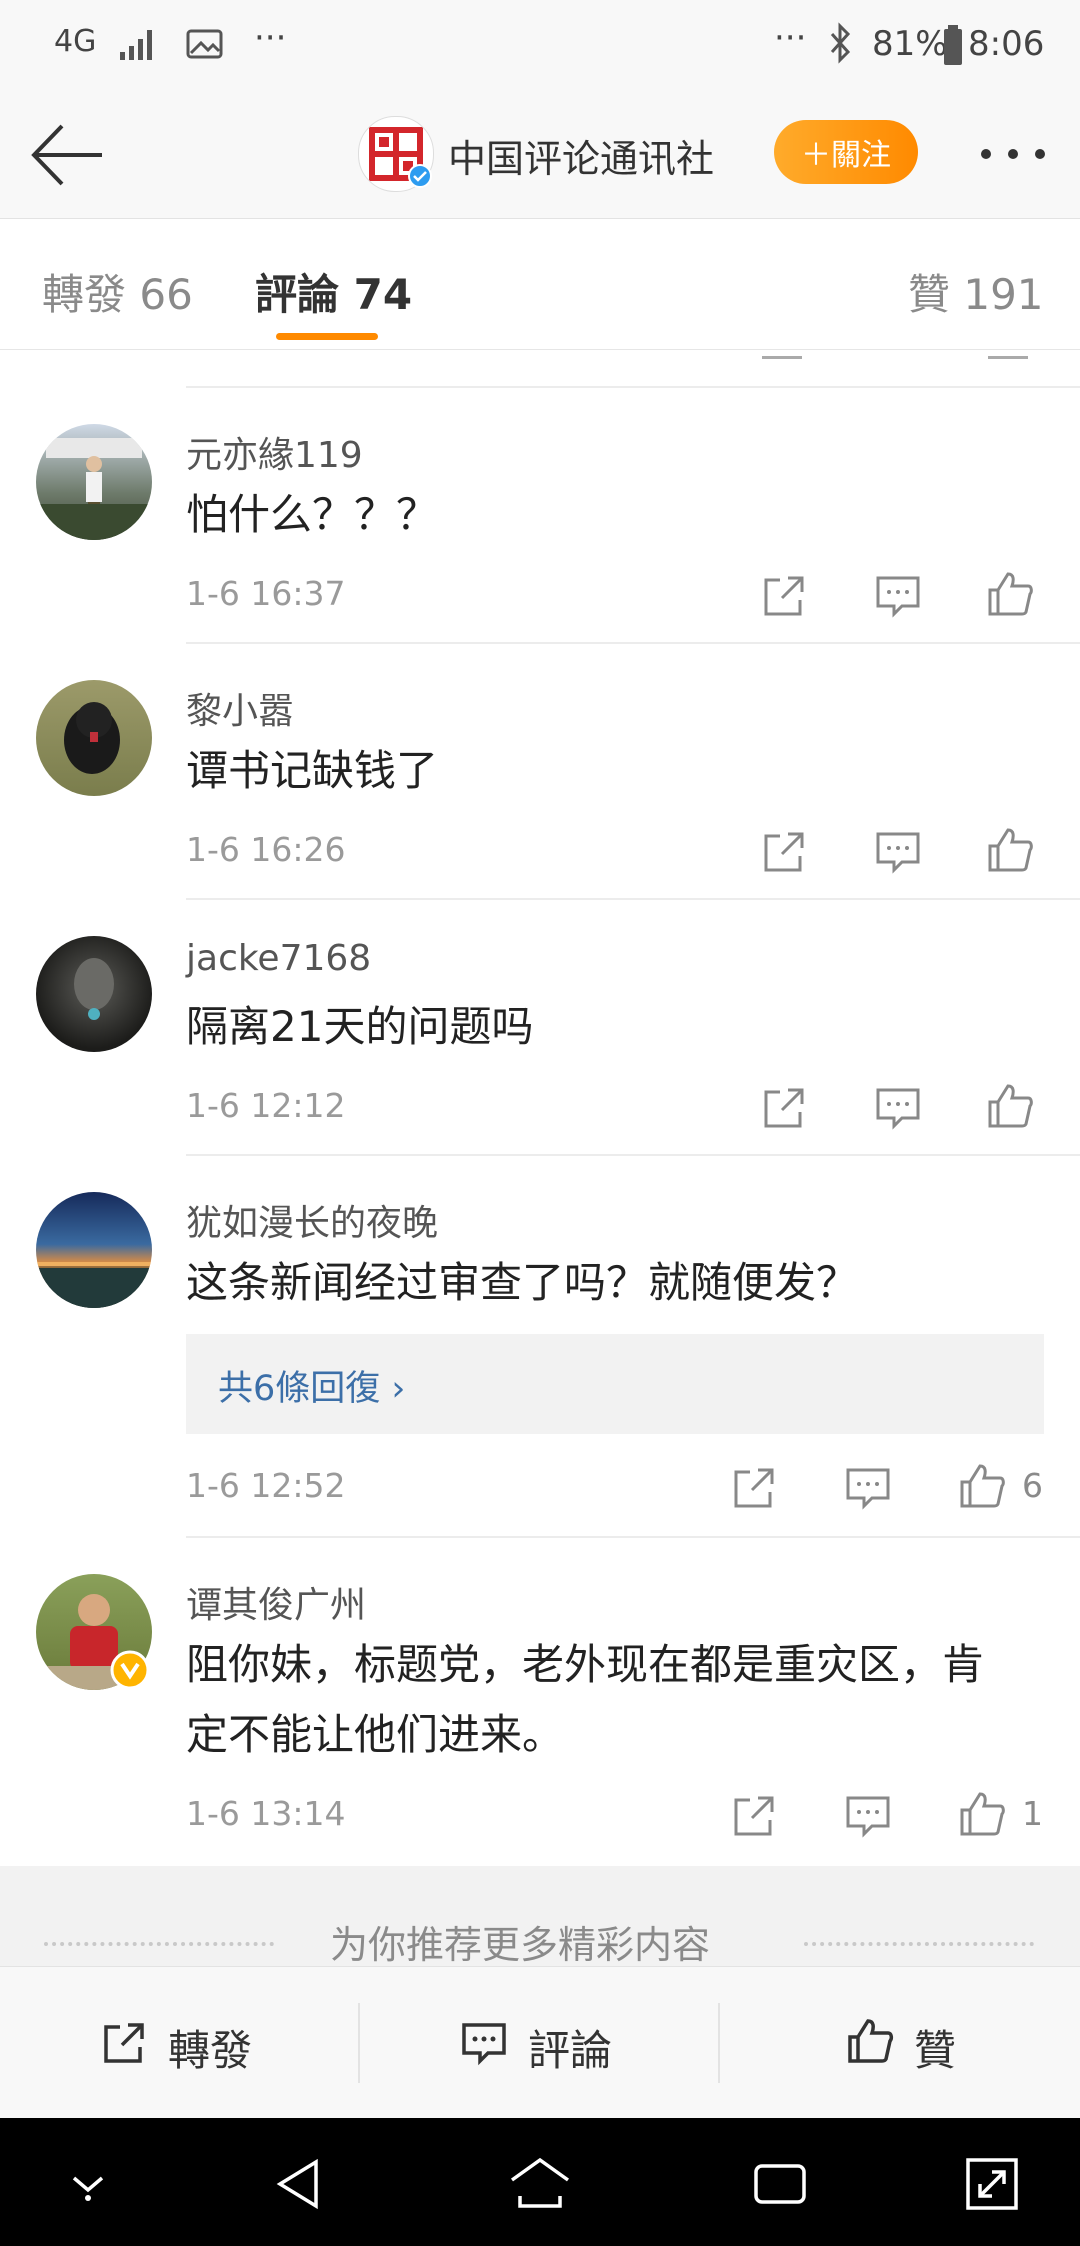  Describe the element at coordinates (266, 1485) in the screenshot. I see `comment-time: 1-6 12:52` at that location.